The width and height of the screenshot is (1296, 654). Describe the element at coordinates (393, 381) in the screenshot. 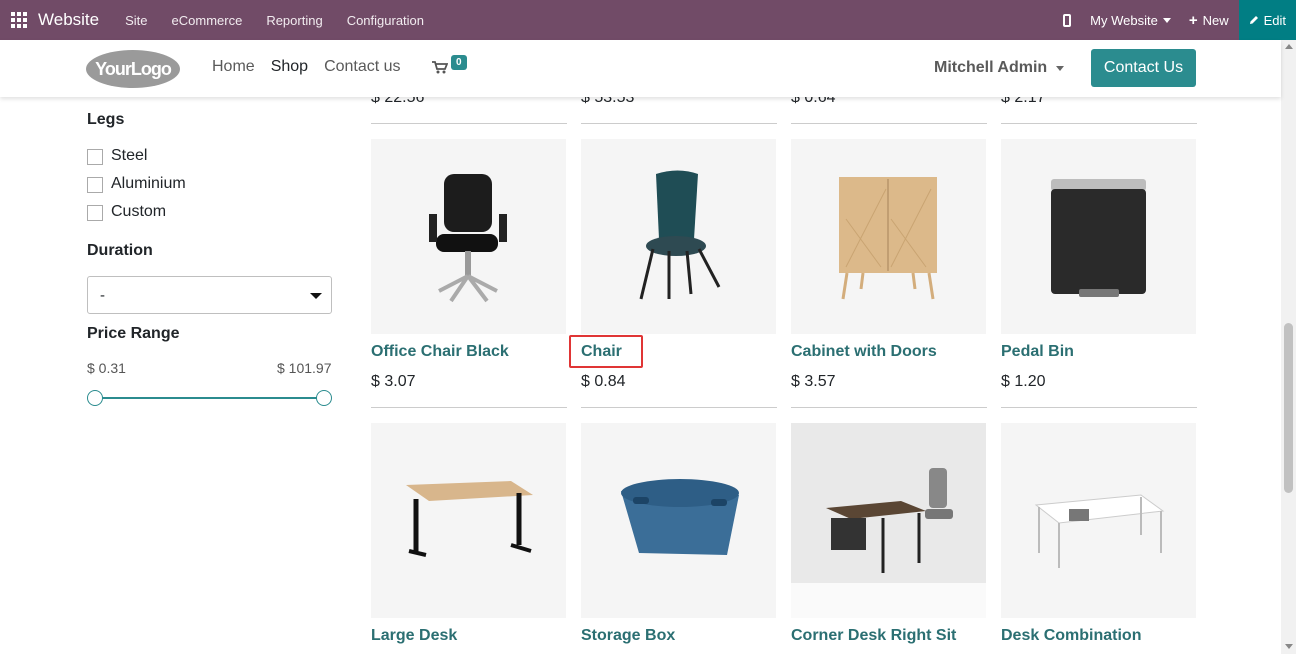

I see `product-price: $ 3.07` at that location.